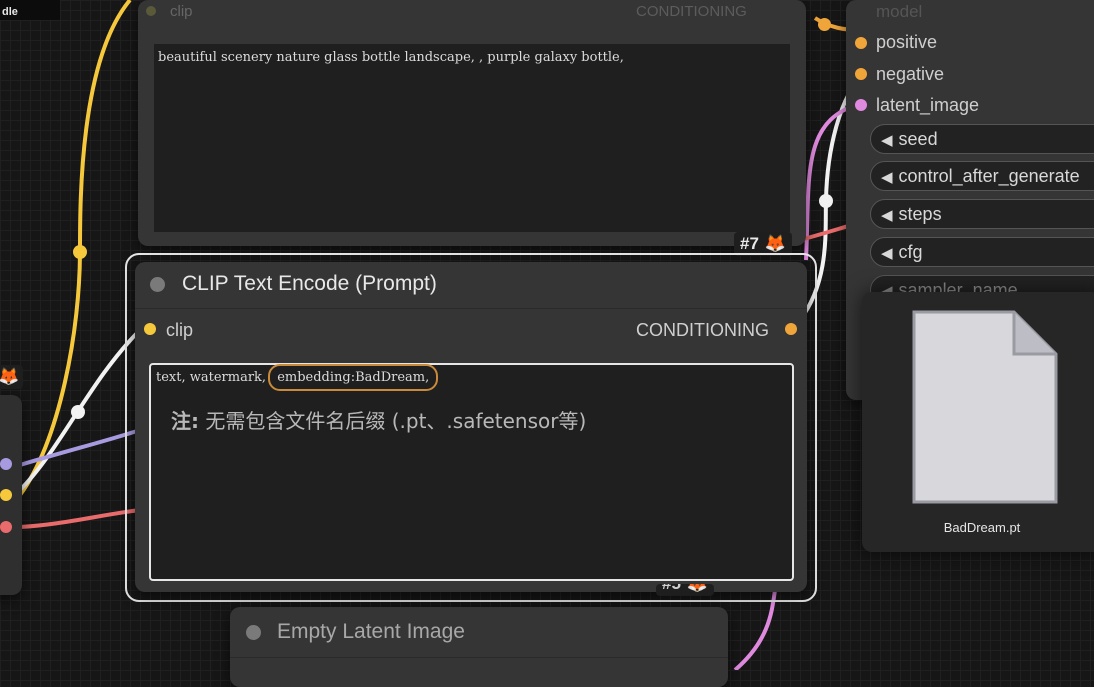 The image size is (1094, 687). Describe the element at coordinates (910, 74) in the screenshot. I see `negative-input-label: negative` at that location.